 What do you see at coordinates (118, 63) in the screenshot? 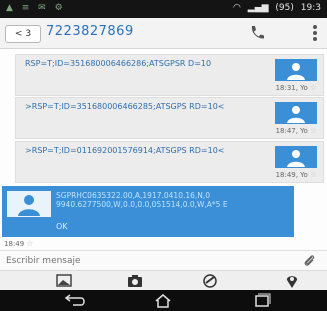
I see `message-text: RSP=T;ID=351680006466286;ATSGPSR D=10` at bounding box center [118, 63].